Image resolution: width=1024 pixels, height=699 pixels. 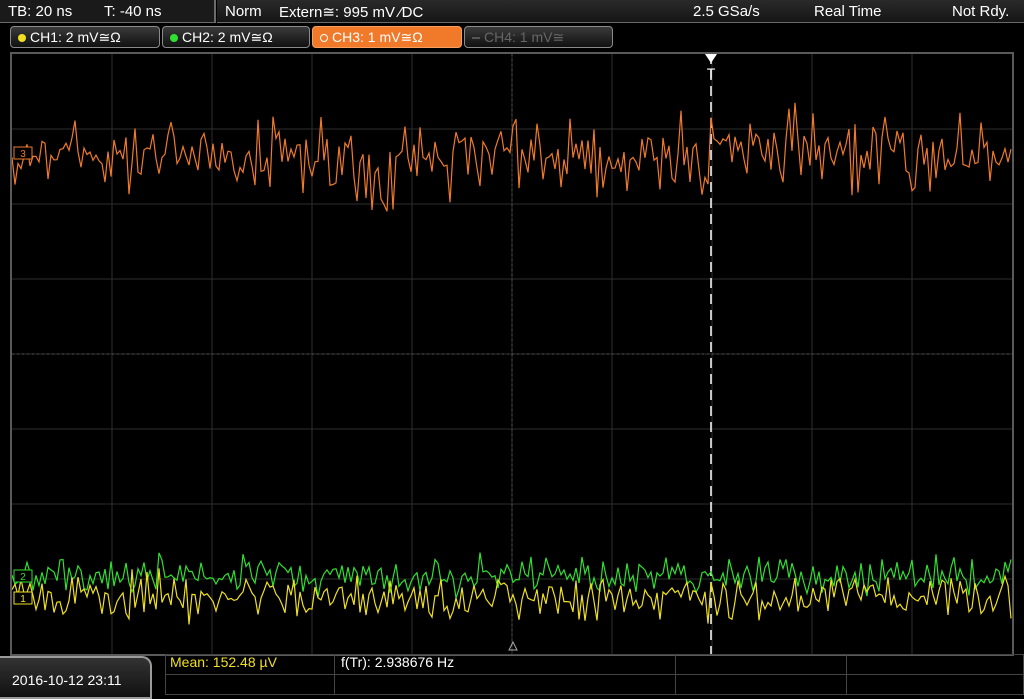 I want to click on mean-measurement: Mean: 152.48 µV, so click(x=223, y=662).